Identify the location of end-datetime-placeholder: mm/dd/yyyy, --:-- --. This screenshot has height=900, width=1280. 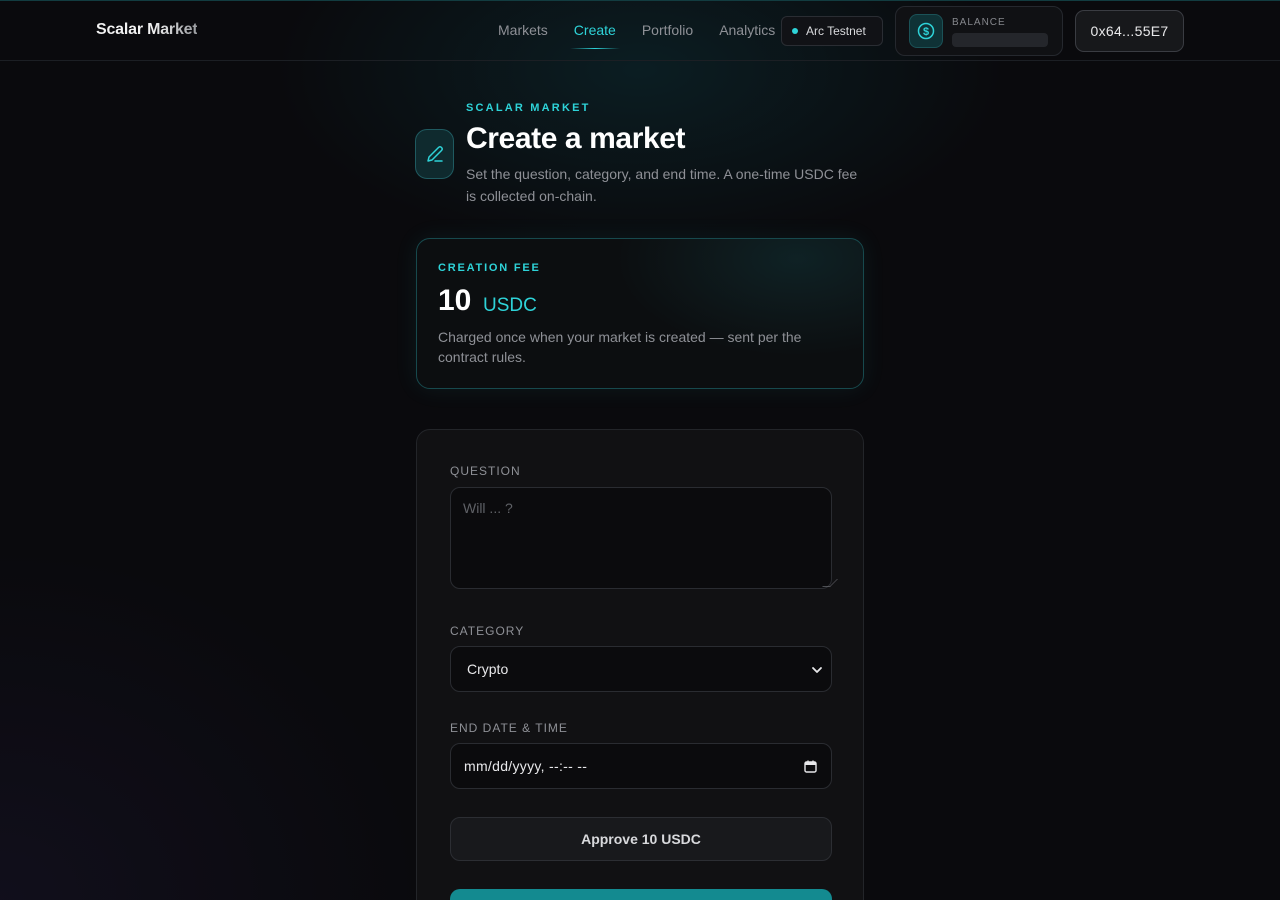
(526, 766).